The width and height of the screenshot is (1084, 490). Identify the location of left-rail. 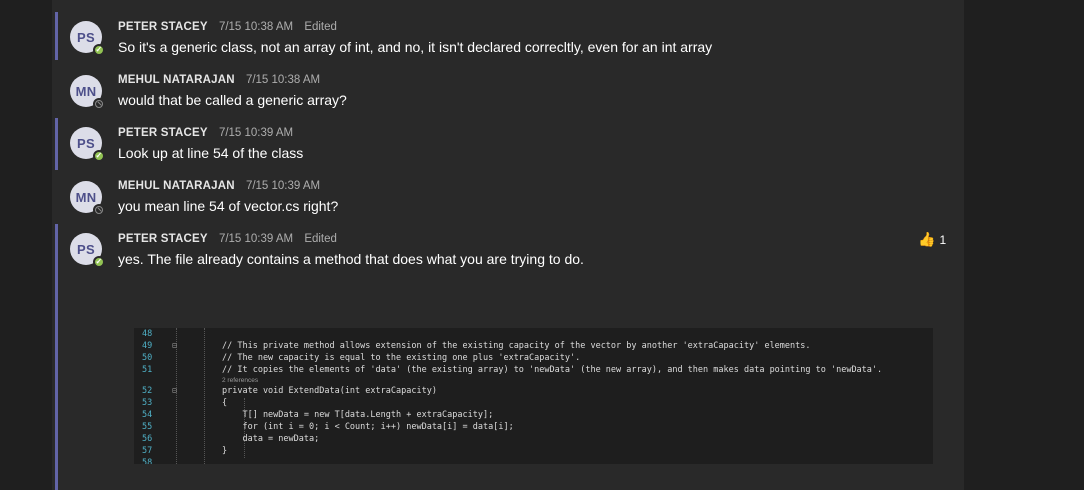
(26, 245).